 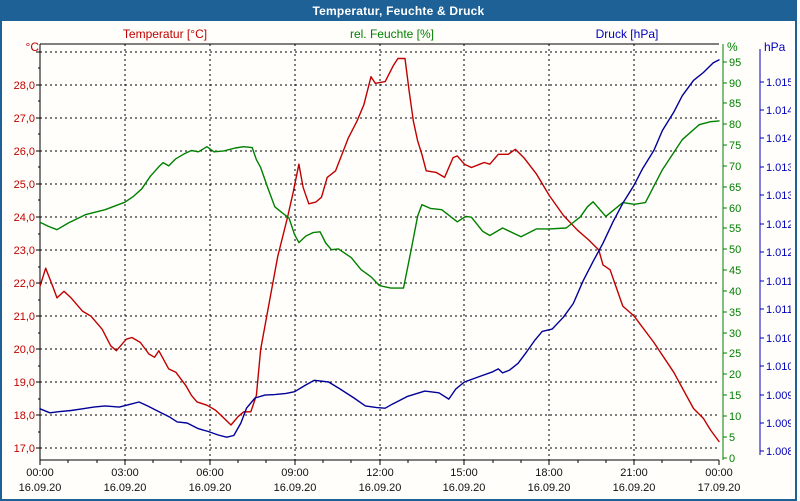 I want to click on legend-pressure-label: Druck [hPa], so click(x=627, y=34).